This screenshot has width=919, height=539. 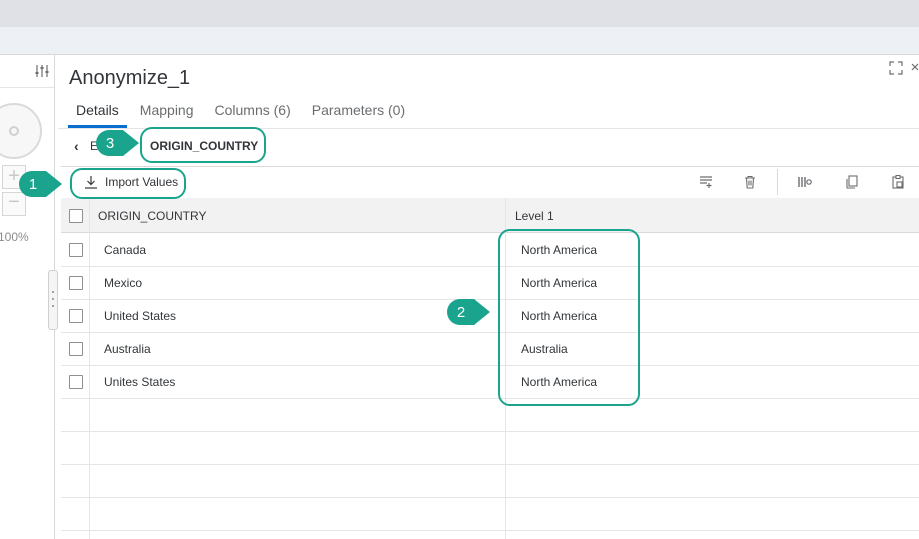 I want to click on table-row: Mexico North America, so click(x=490, y=283).